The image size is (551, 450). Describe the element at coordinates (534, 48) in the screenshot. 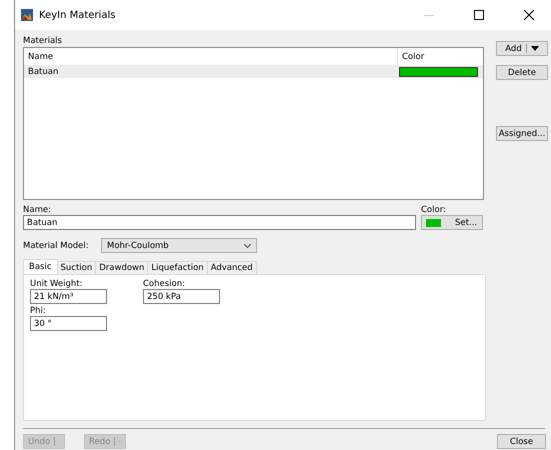

I see `caret-icon` at that location.